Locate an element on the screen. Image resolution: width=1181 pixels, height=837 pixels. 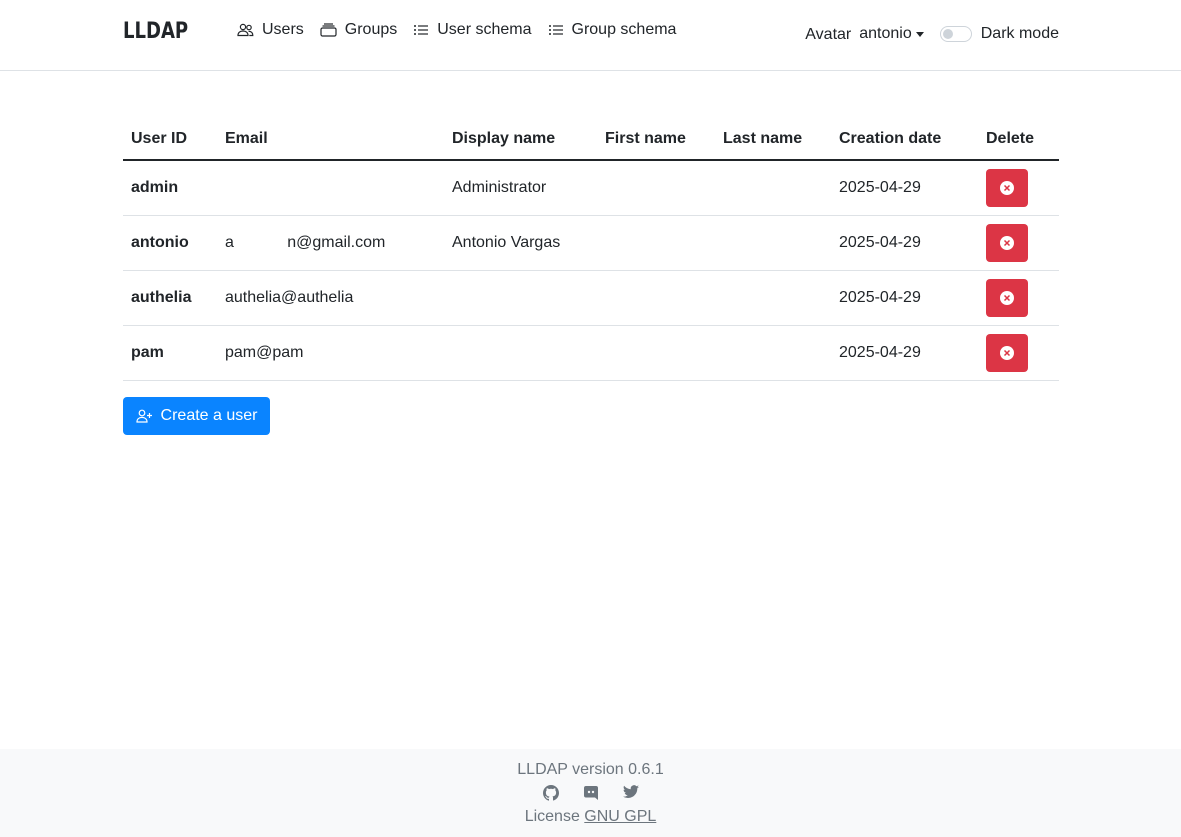
table-row: admin Administrator 2025-04-29 is located at coordinates (591, 188).